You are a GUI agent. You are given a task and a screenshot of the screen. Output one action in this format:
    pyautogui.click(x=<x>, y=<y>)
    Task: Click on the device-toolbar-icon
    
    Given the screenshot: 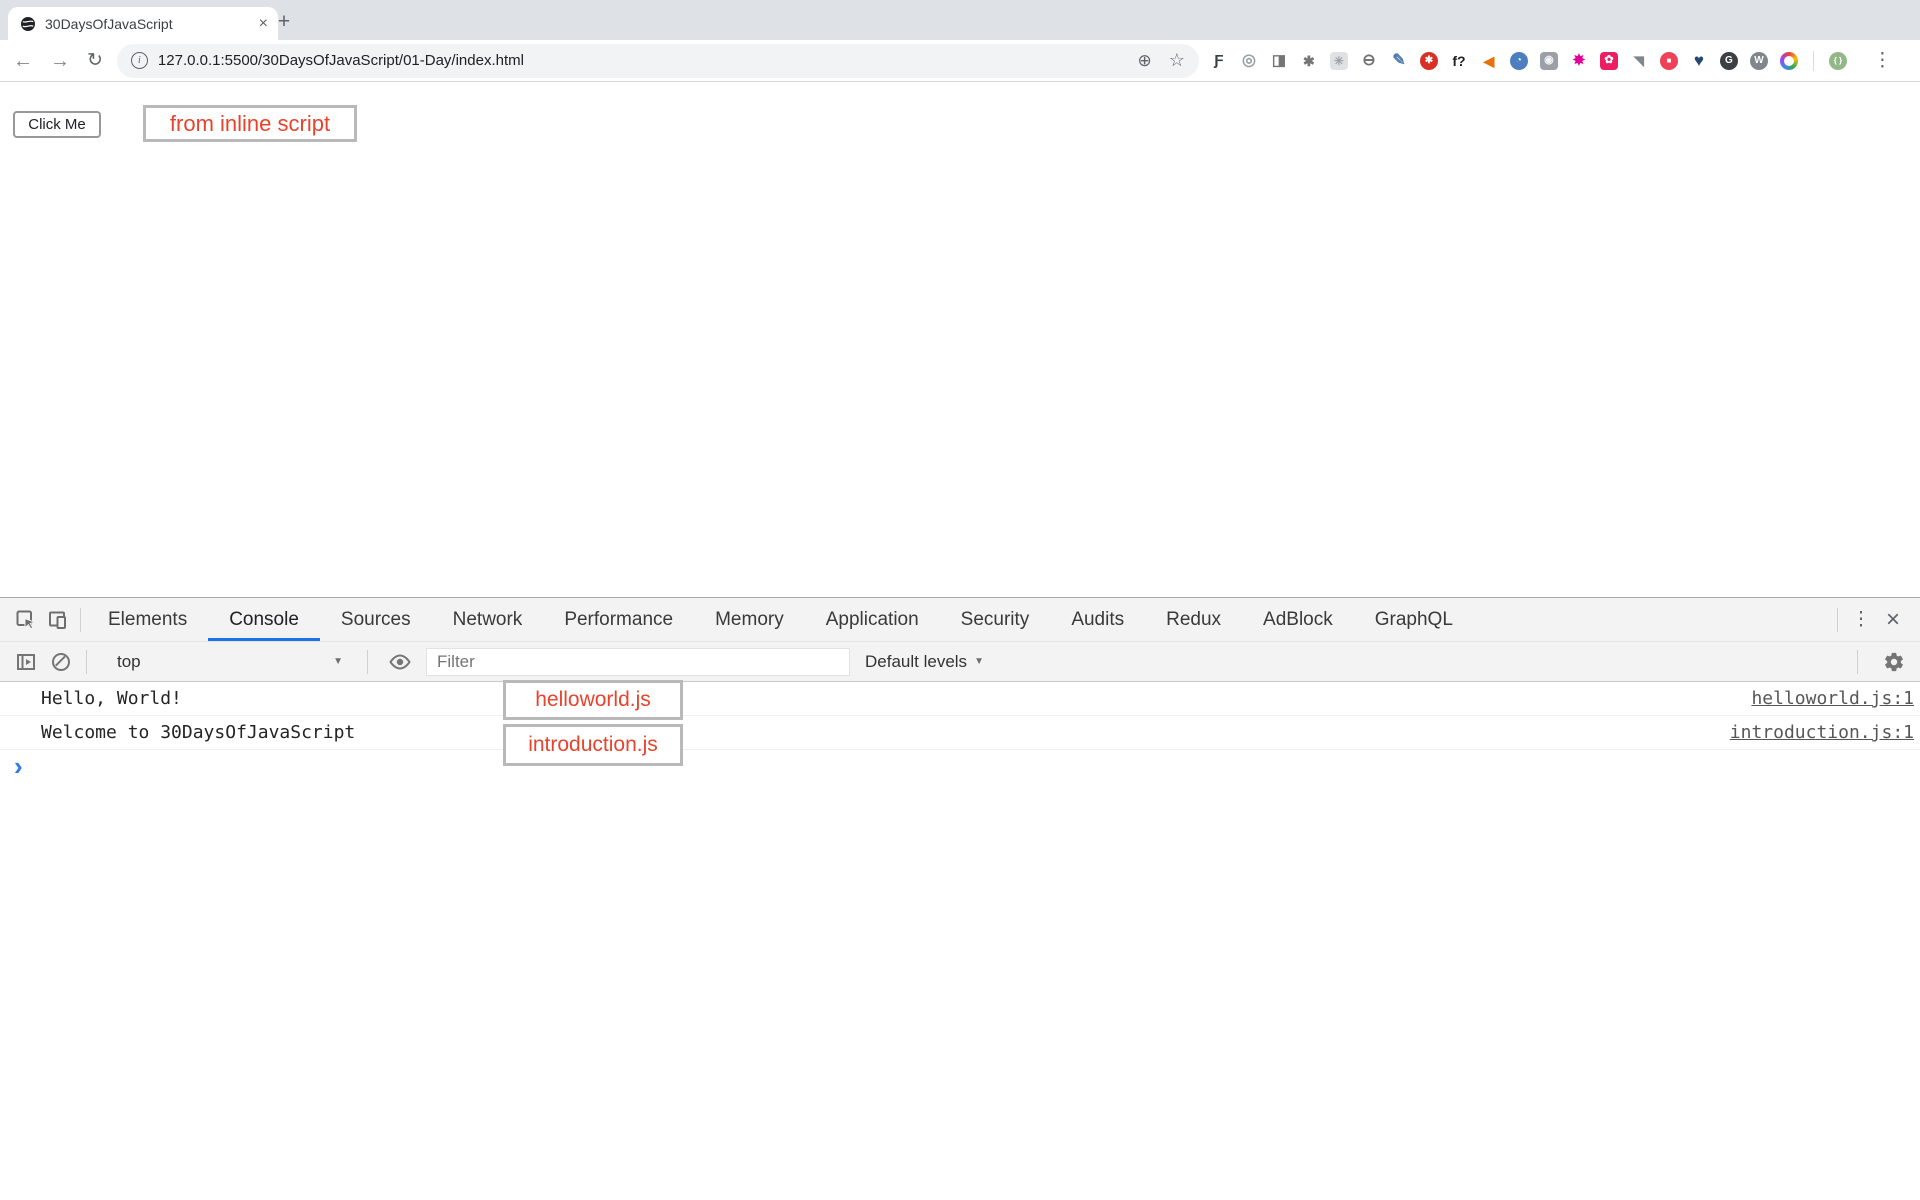 What is the action you would take?
    pyautogui.click(x=58, y=620)
    